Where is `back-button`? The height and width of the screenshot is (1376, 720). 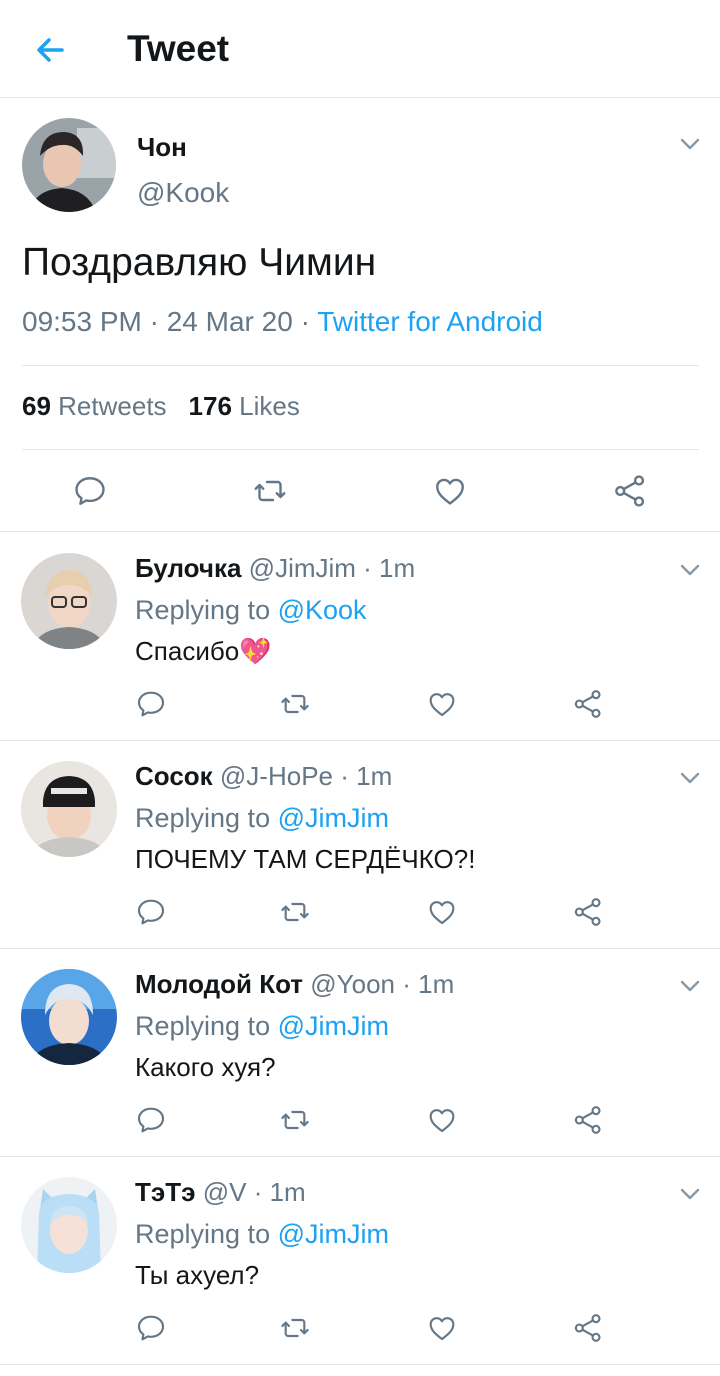 back-button is located at coordinates (50, 50).